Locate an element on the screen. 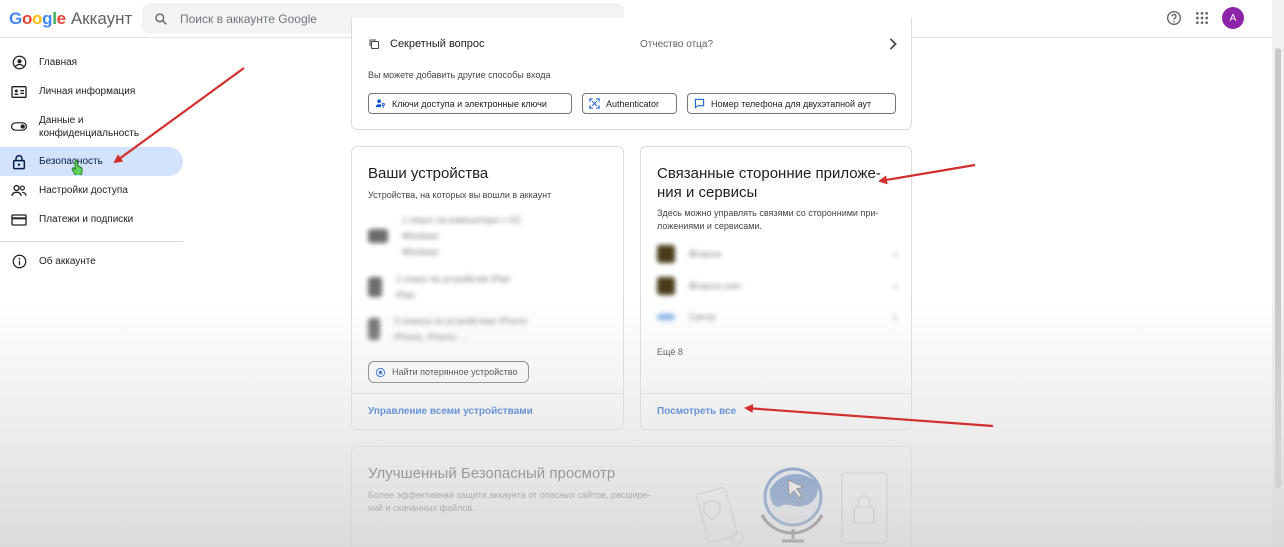  apps-grid-icon is located at coordinates (1202, 18).